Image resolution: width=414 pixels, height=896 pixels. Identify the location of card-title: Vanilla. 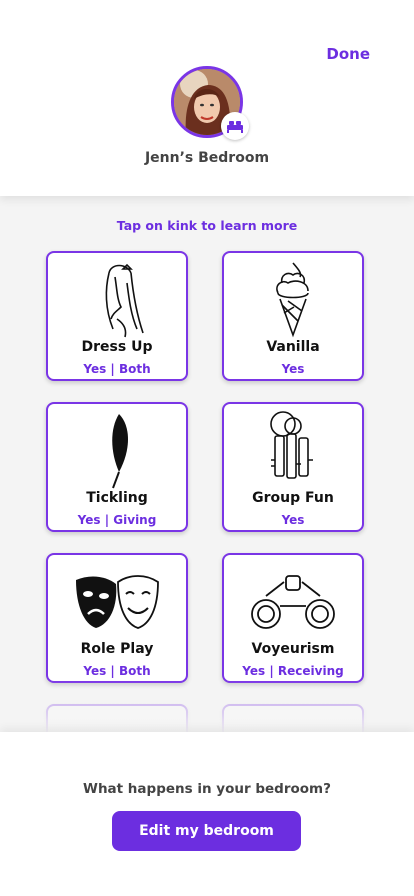
(293, 347).